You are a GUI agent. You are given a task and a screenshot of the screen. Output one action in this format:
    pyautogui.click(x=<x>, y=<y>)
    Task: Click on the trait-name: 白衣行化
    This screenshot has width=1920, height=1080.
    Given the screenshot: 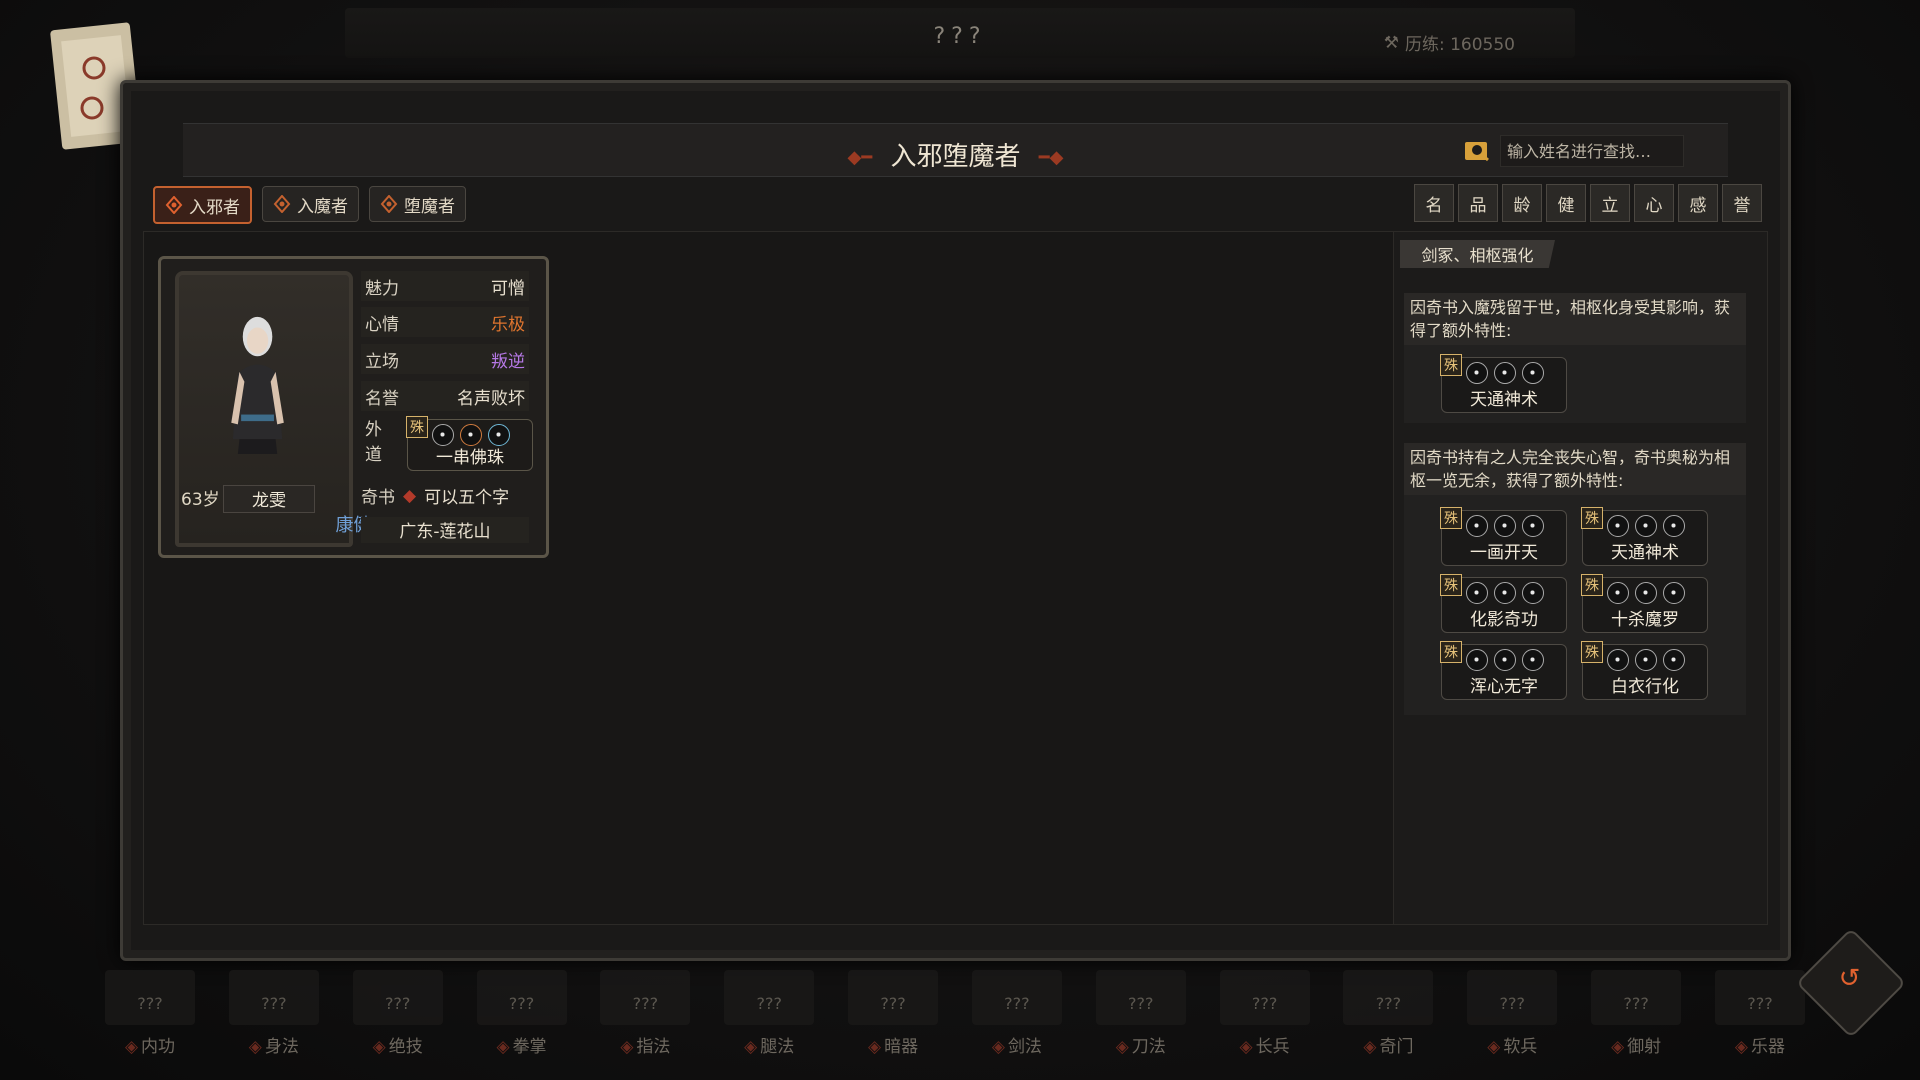 What is the action you would take?
    pyautogui.click(x=1645, y=687)
    